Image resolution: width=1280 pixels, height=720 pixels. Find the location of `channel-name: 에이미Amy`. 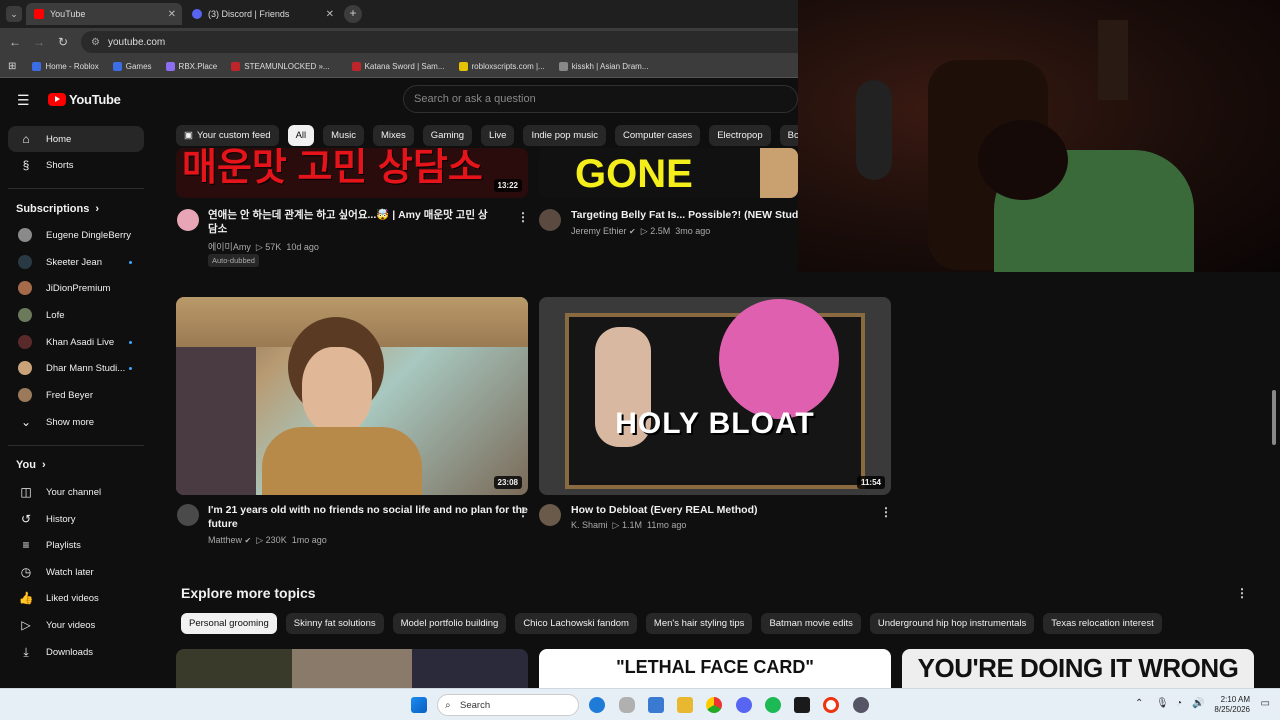

channel-name: 에이미Amy is located at coordinates (229, 247).